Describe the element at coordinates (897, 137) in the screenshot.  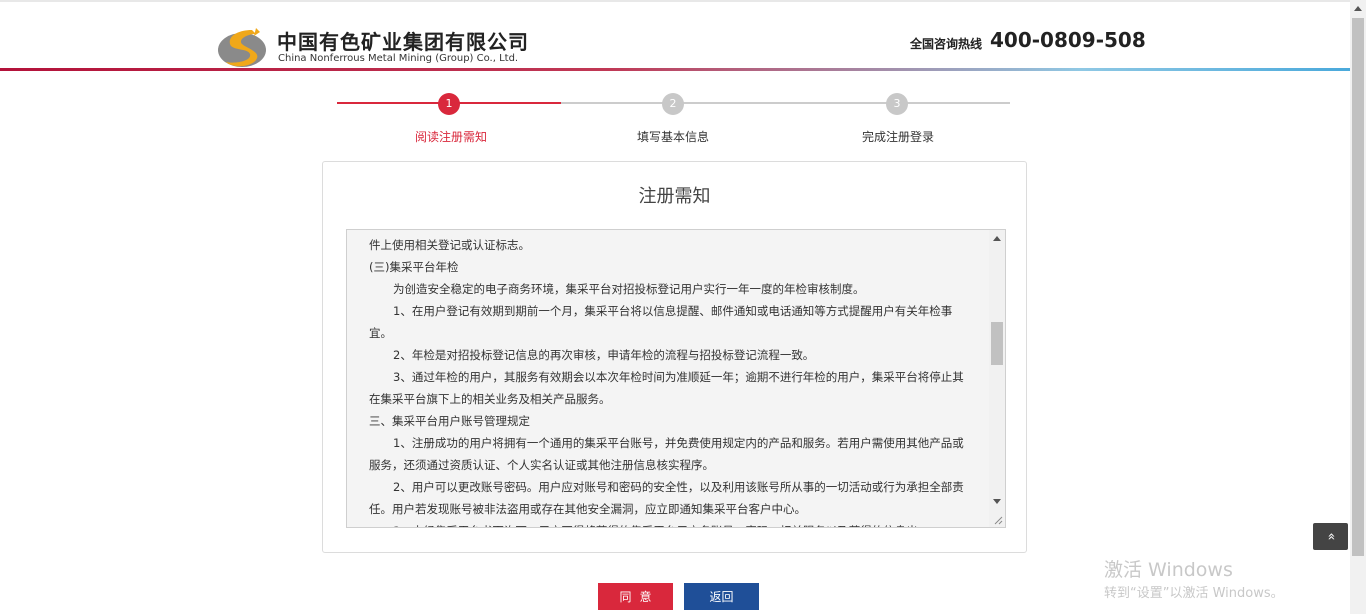
I see `step-3-label: 完成注册登录` at that location.